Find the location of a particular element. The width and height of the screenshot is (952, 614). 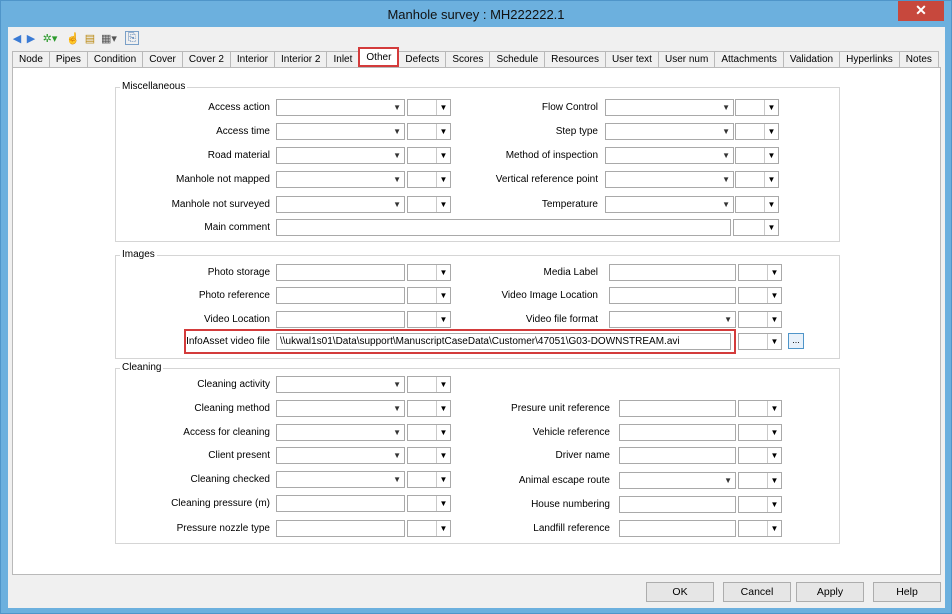

tab-scores: Scores is located at coordinates (468, 59).